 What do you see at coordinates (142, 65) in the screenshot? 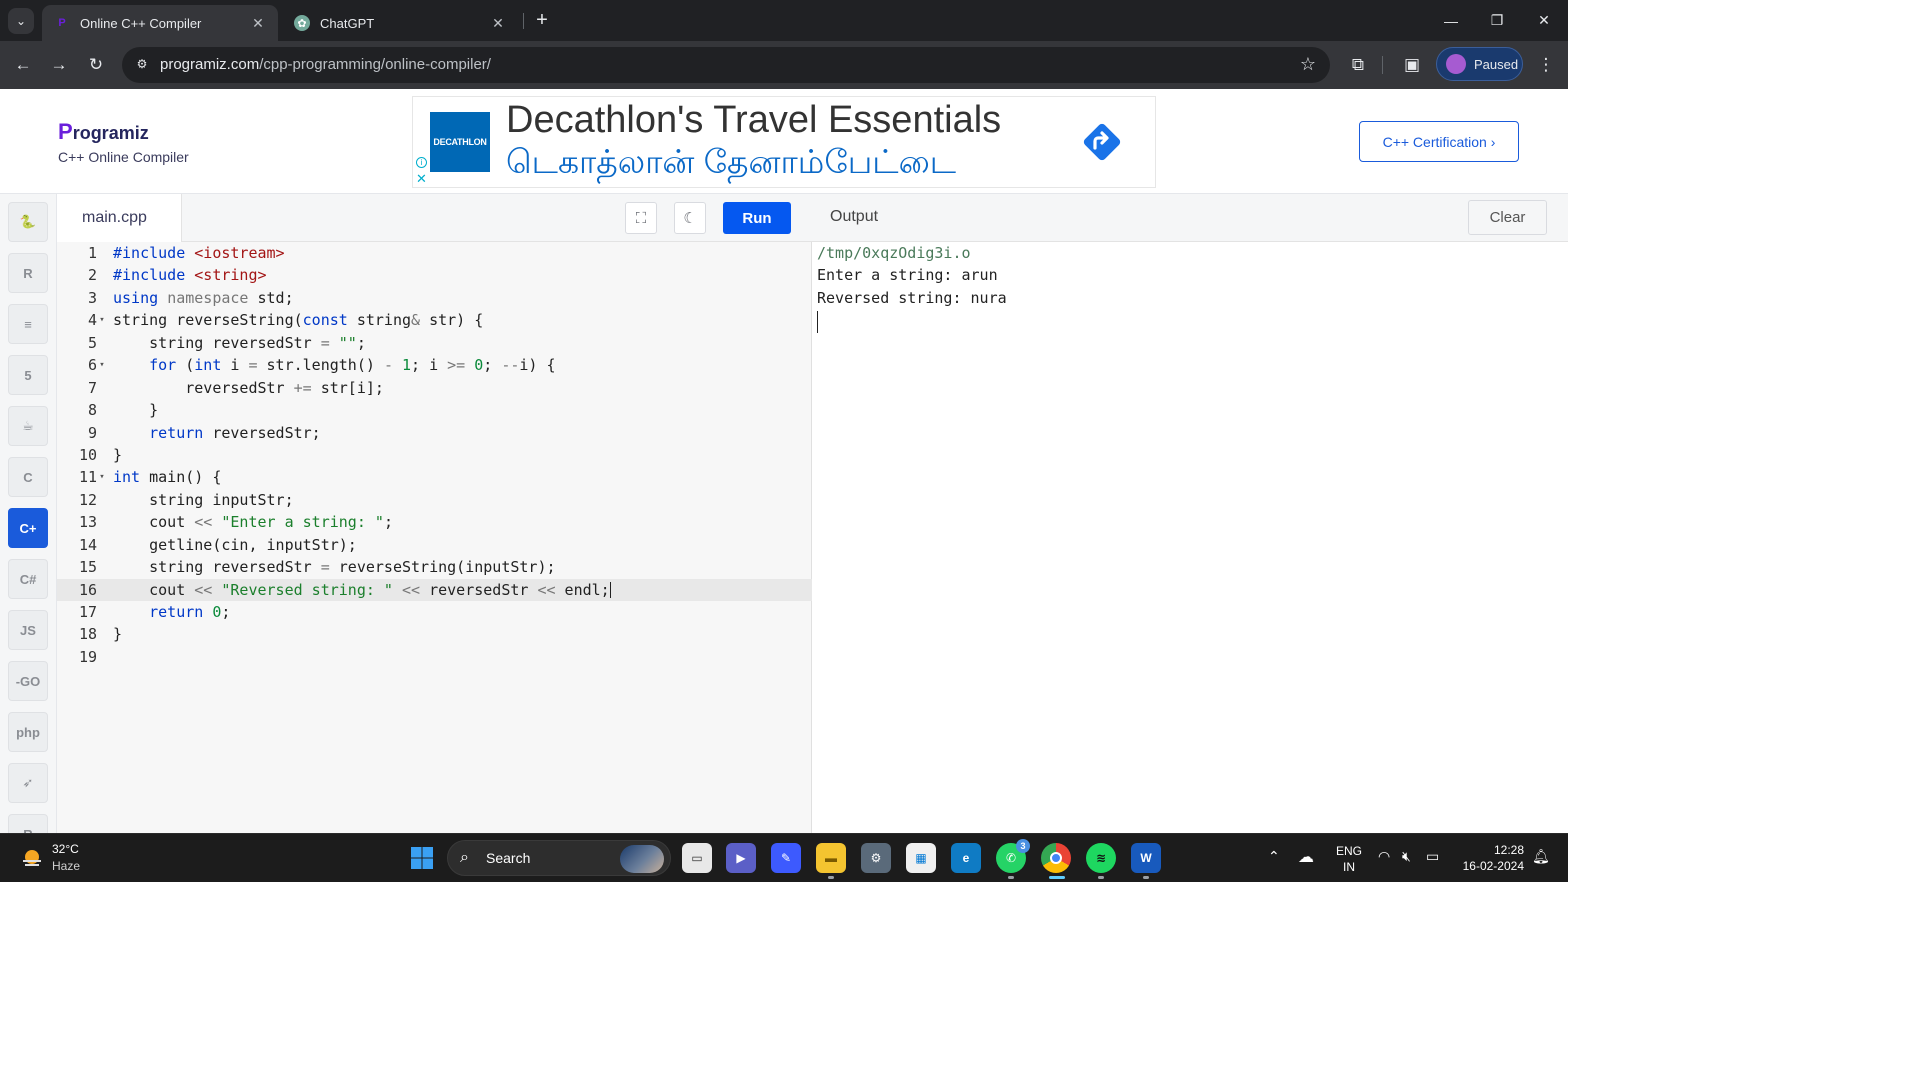
I see `site-info-icon: ⚙` at bounding box center [142, 65].